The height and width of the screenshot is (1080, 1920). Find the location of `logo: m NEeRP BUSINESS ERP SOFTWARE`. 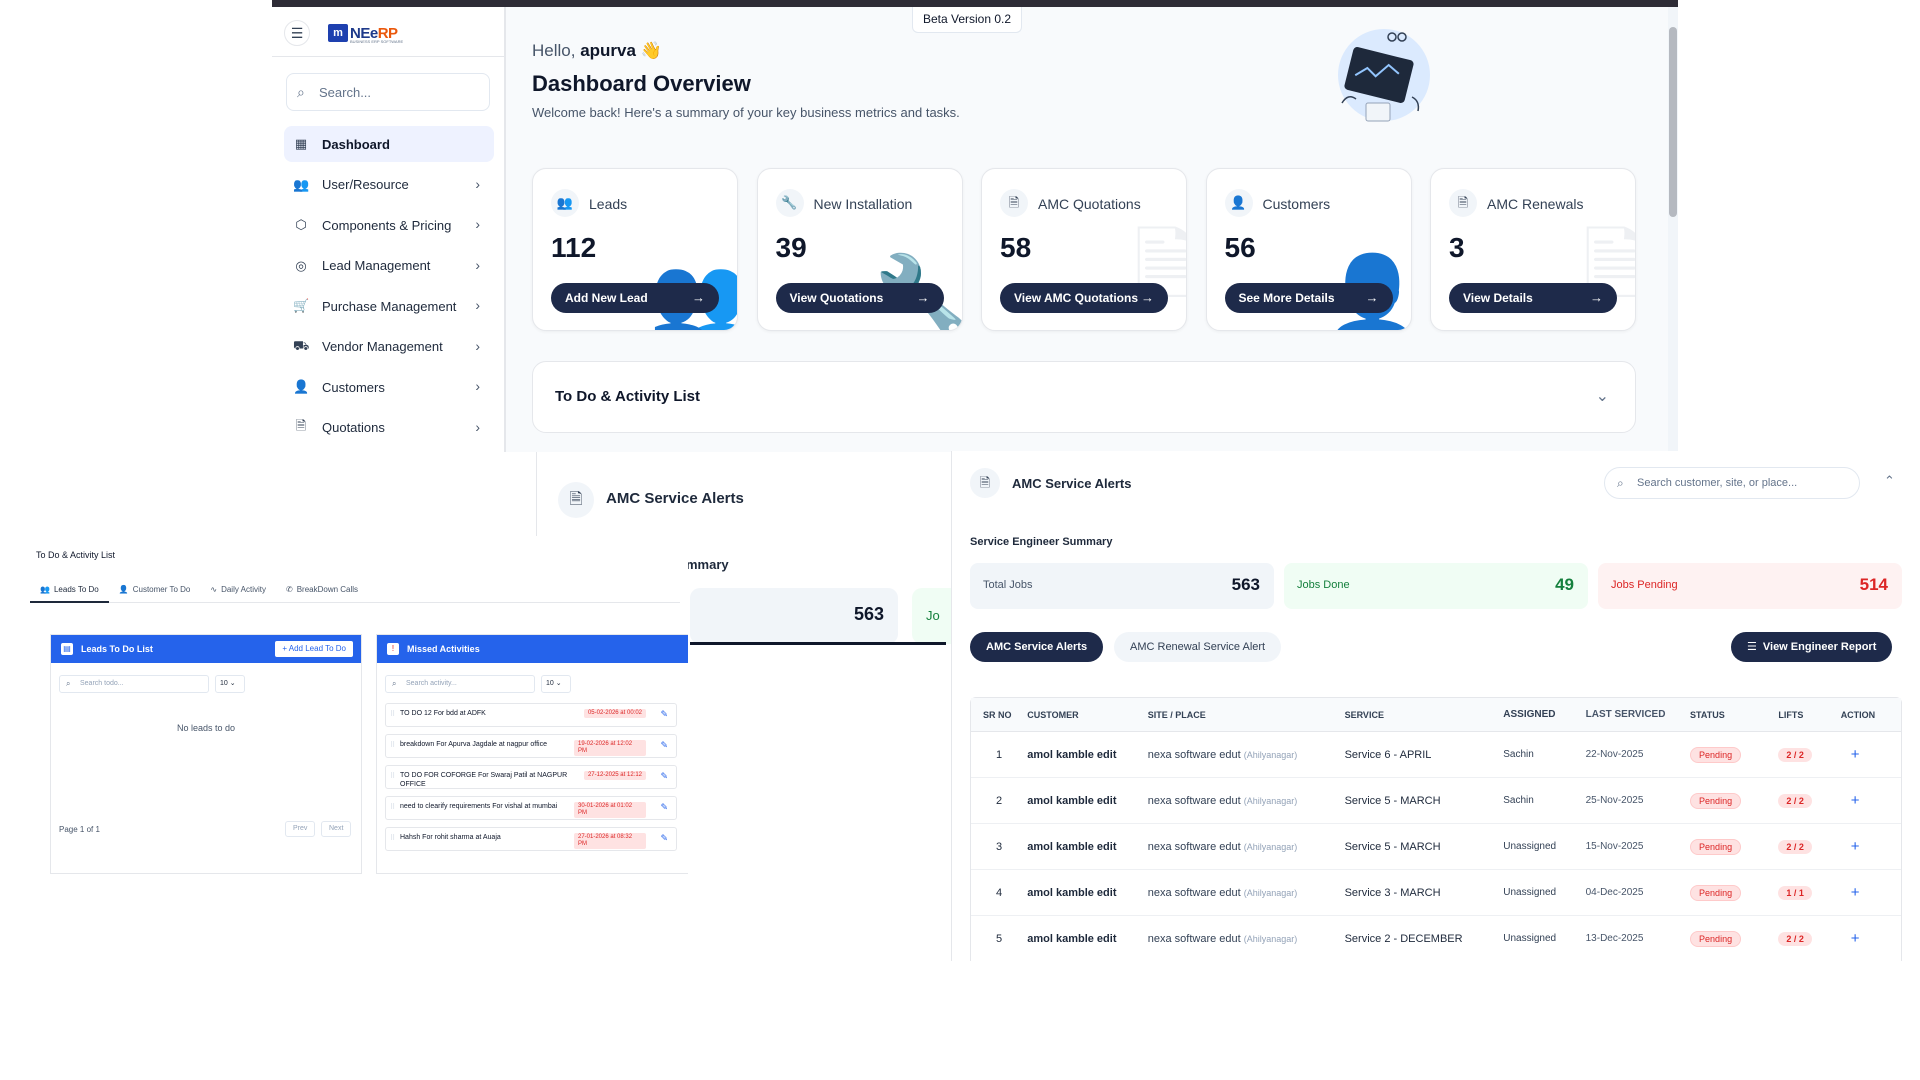

logo: m NEeRP BUSINESS ERP SOFTWARE is located at coordinates (365, 33).